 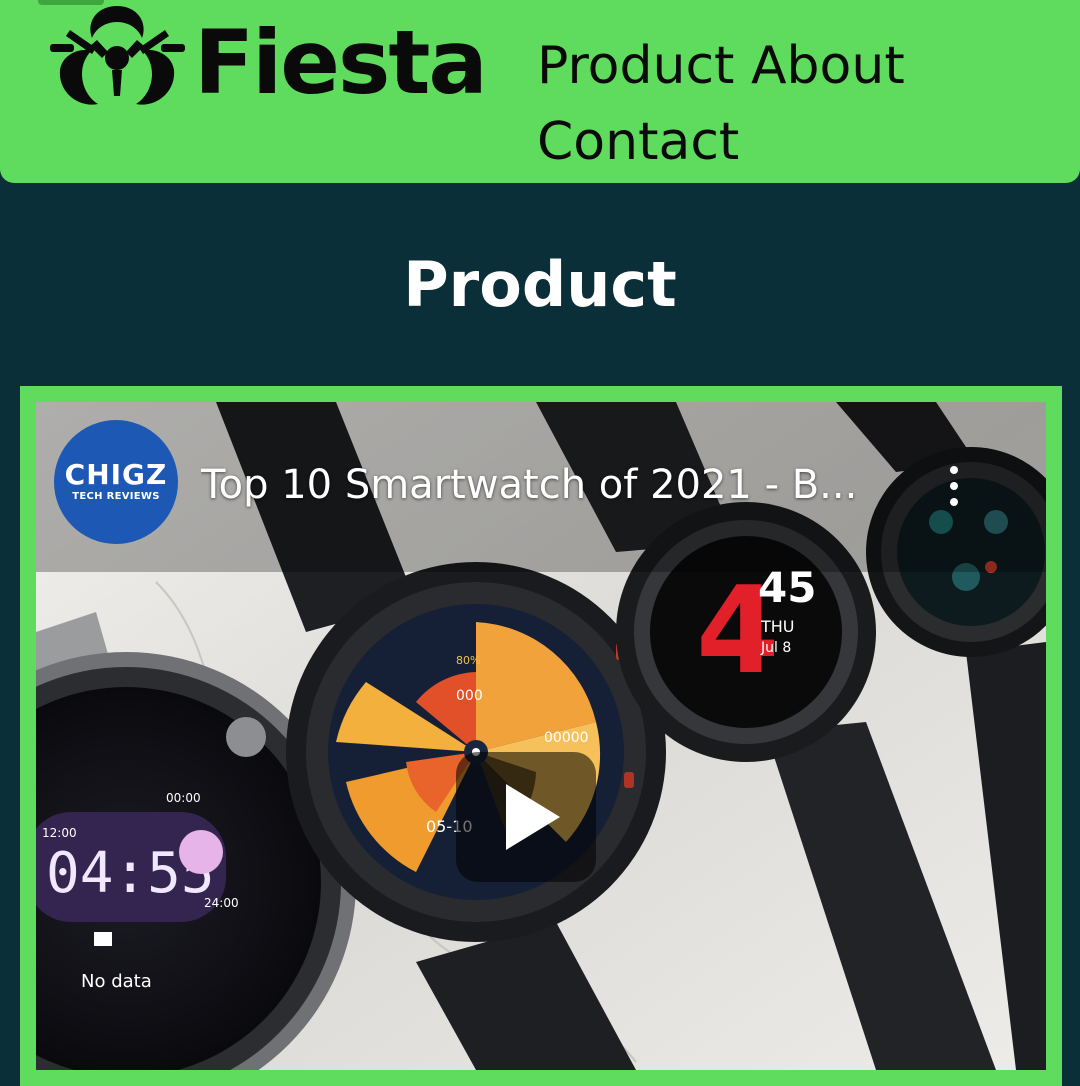 What do you see at coordinates (468, 660) in the screenshot?
I see `watch2-percent: 80%` at bounding box center [468, 660].